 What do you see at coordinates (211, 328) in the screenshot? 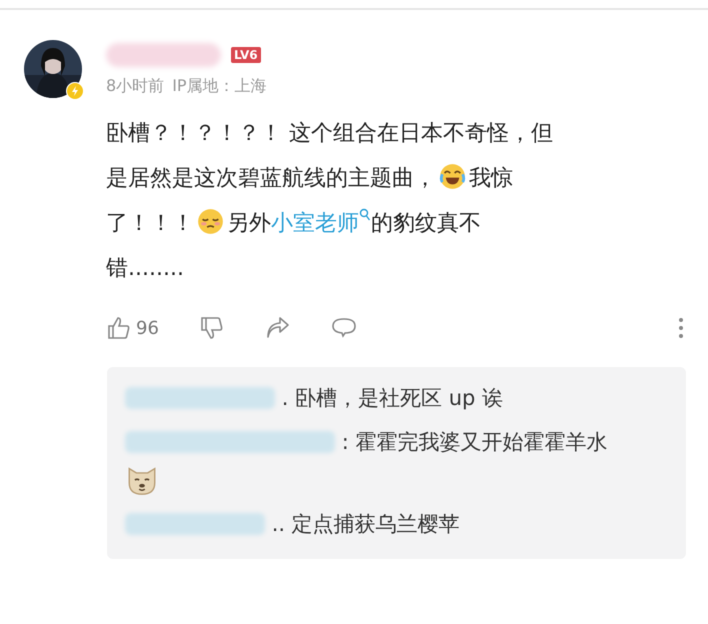
I see `thumbs-down-icon` at bounding box center [211, 328].